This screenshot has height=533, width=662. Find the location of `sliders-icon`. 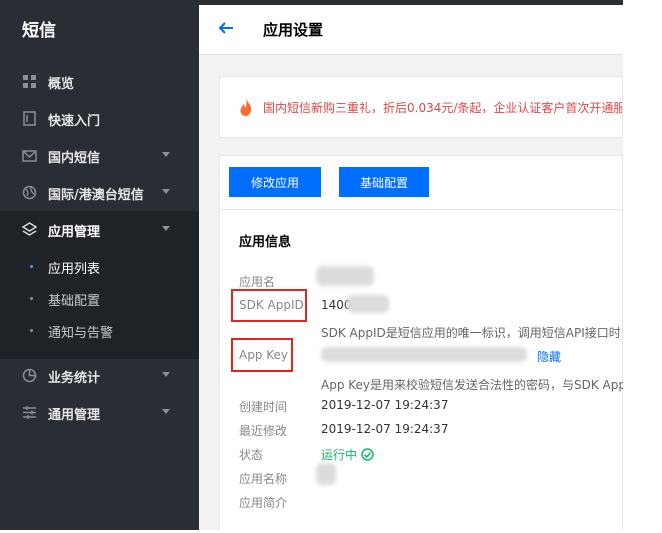

sliders-icon is located at coordinates (29, 412).